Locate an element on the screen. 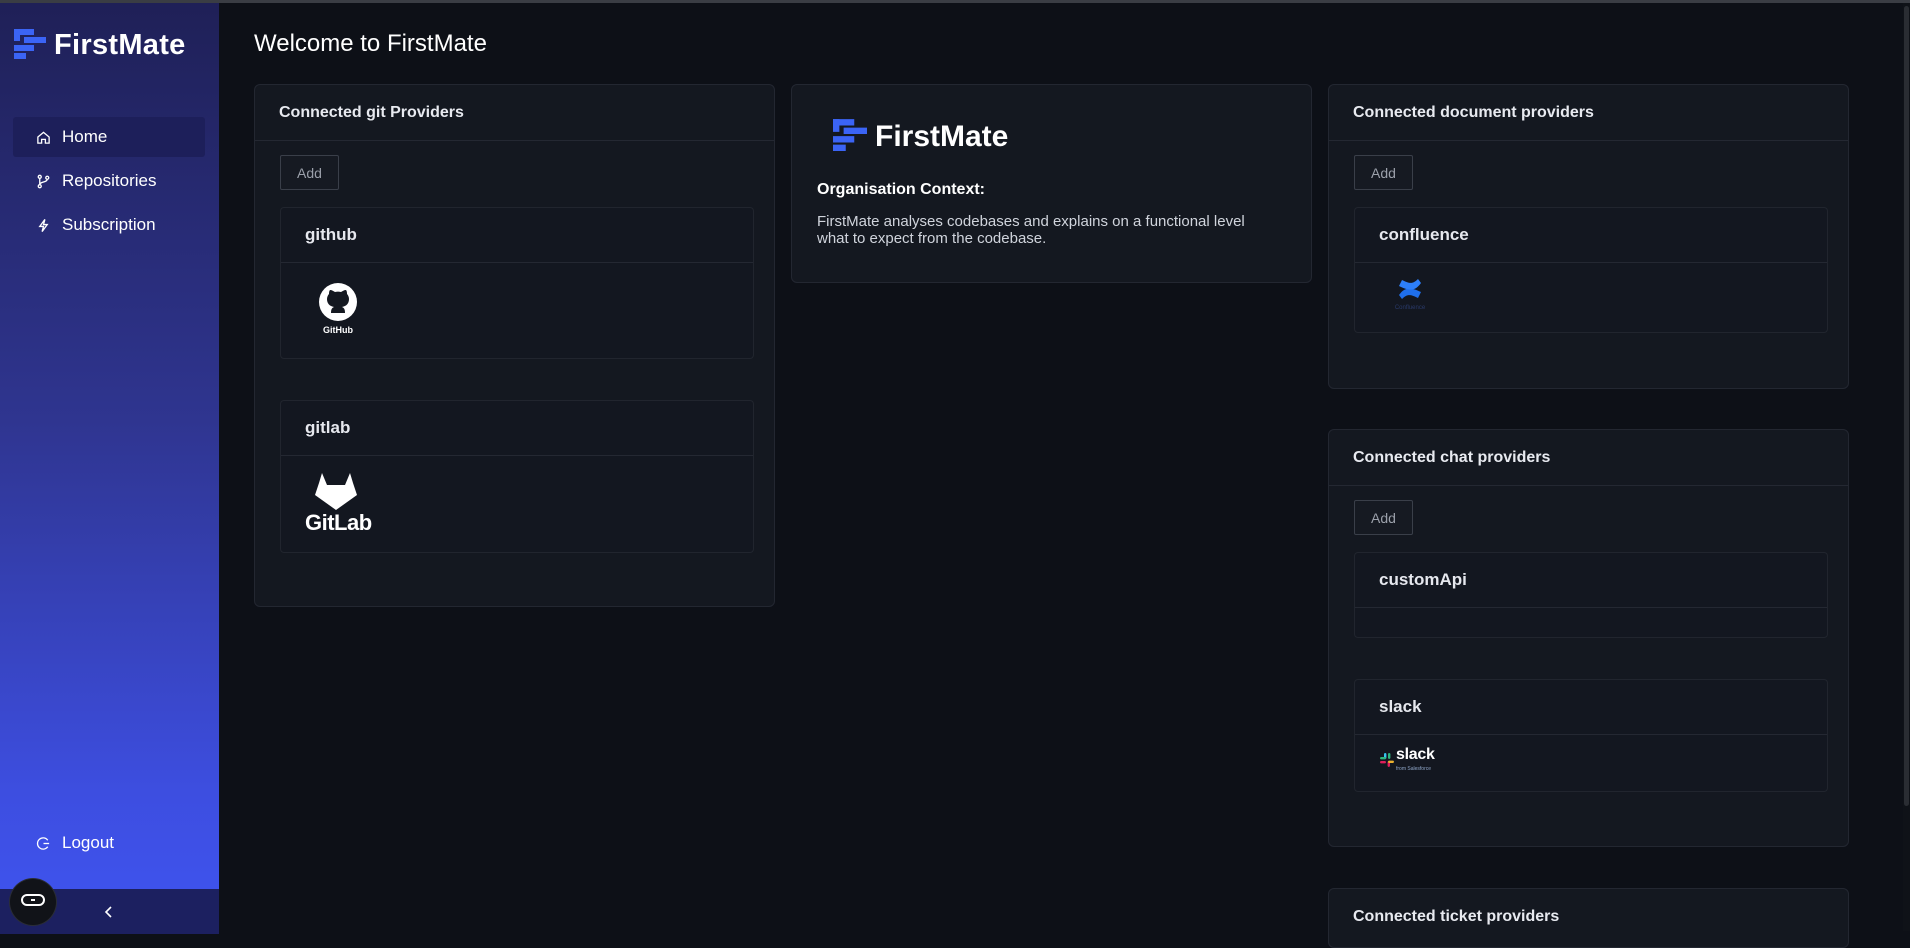  organisation-context-card: FirstMate Organisation Context is located at coordinates (1051, 183).